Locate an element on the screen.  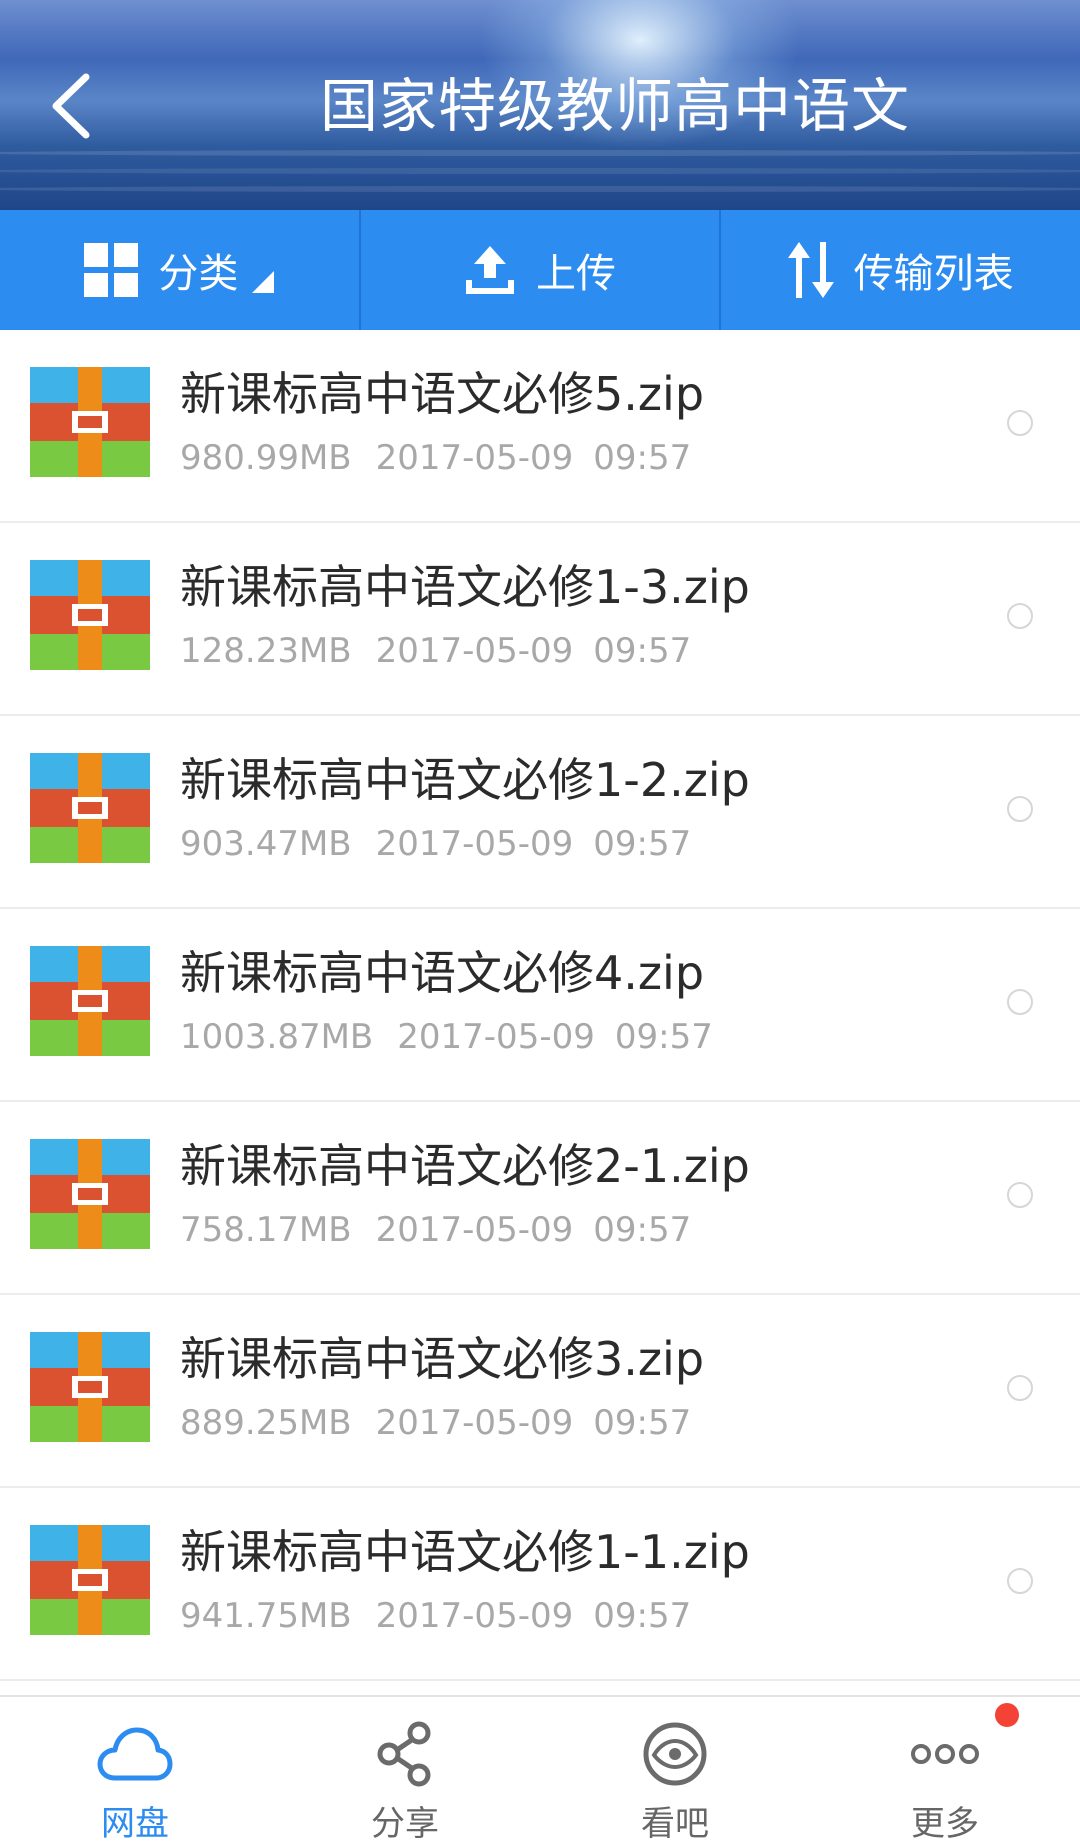
file-size: 758.17MB is located at coordinates (266, 1230).